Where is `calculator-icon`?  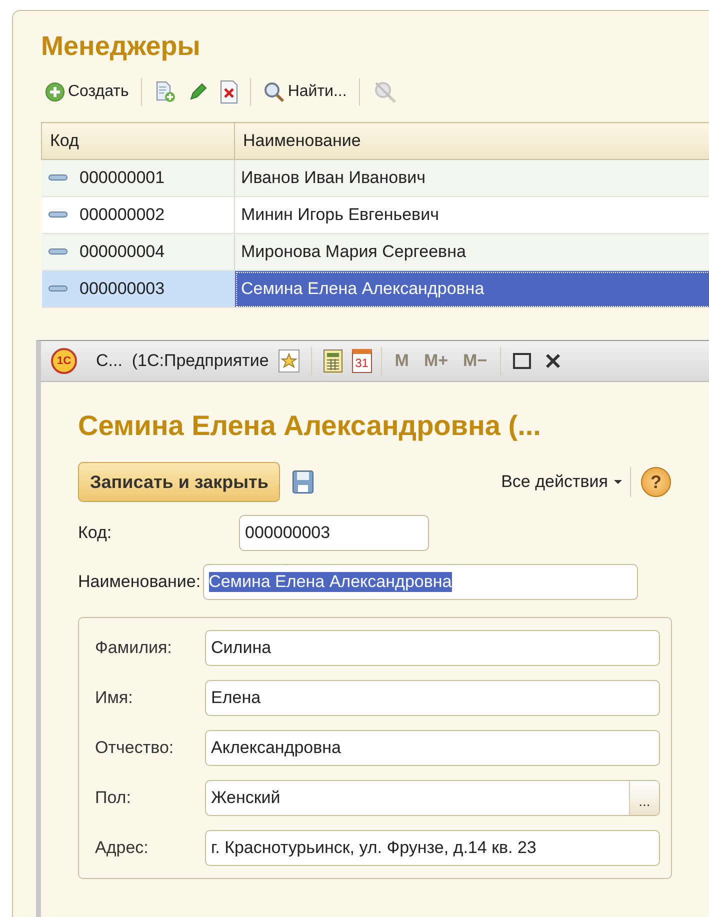 calculator-icon is located at coordinates (332, 361).